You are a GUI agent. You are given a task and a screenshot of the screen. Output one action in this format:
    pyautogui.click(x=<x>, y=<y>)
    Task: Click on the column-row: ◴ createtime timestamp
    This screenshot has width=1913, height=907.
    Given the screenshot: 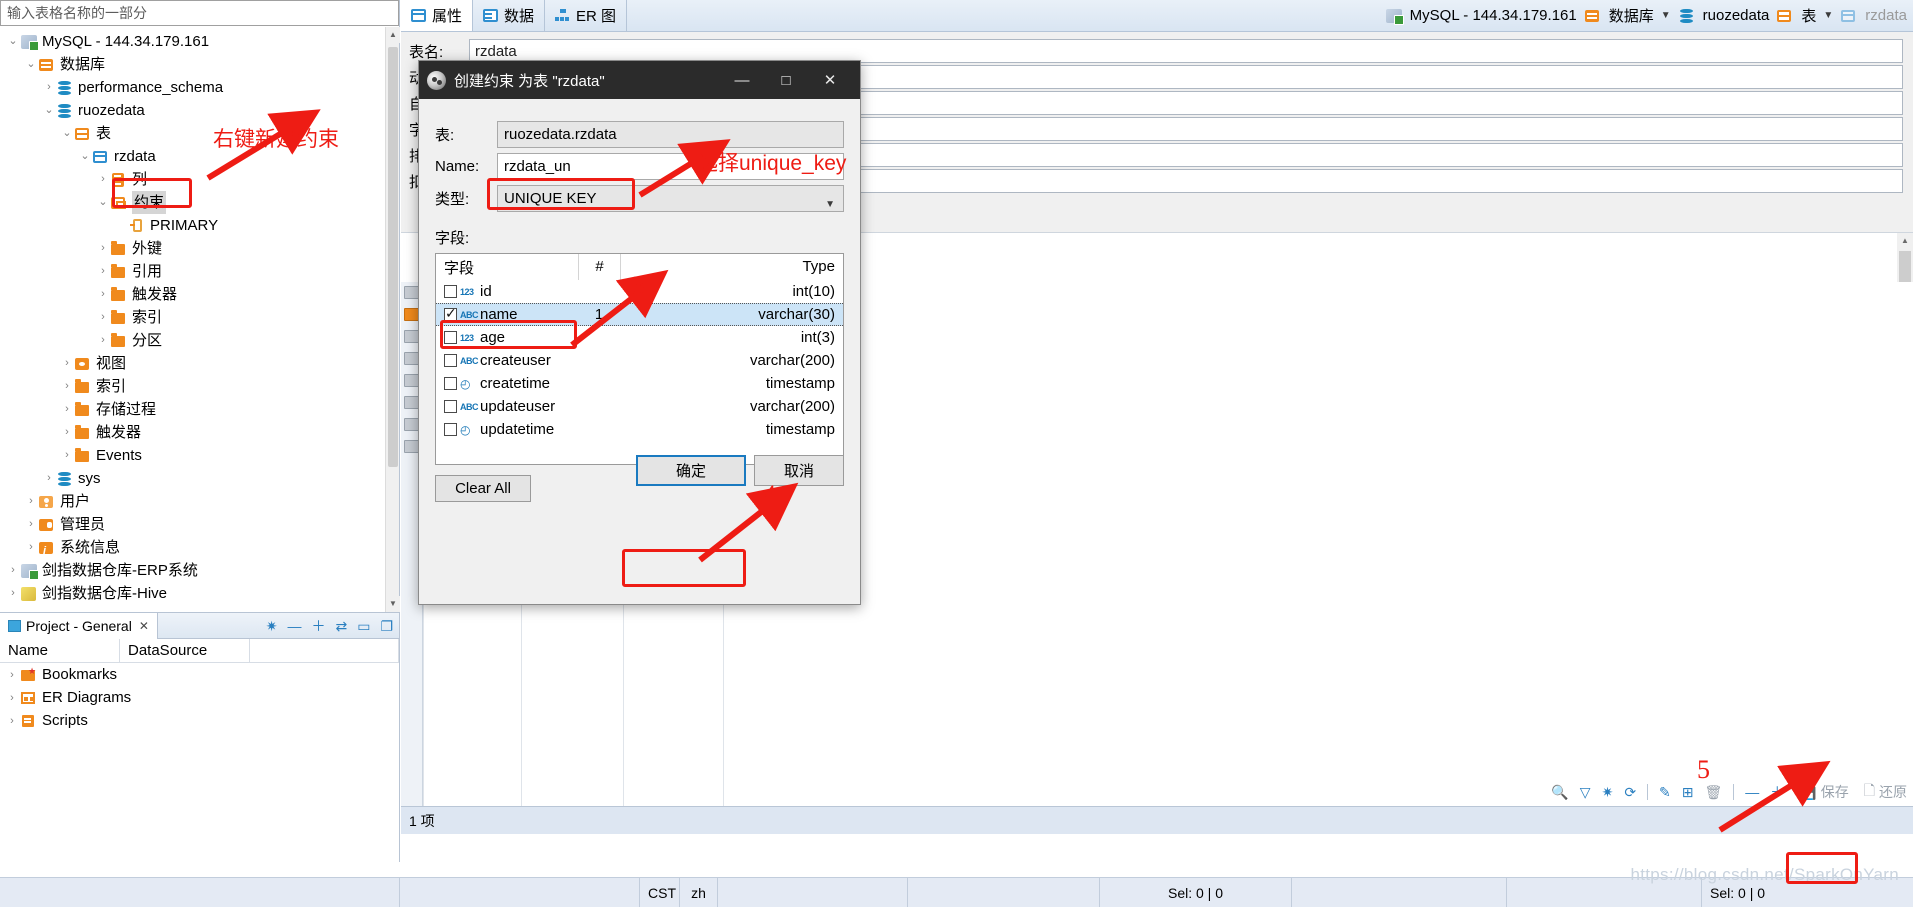 What is the action you would take?
    pyautogui.click(x=639, y=383)
    